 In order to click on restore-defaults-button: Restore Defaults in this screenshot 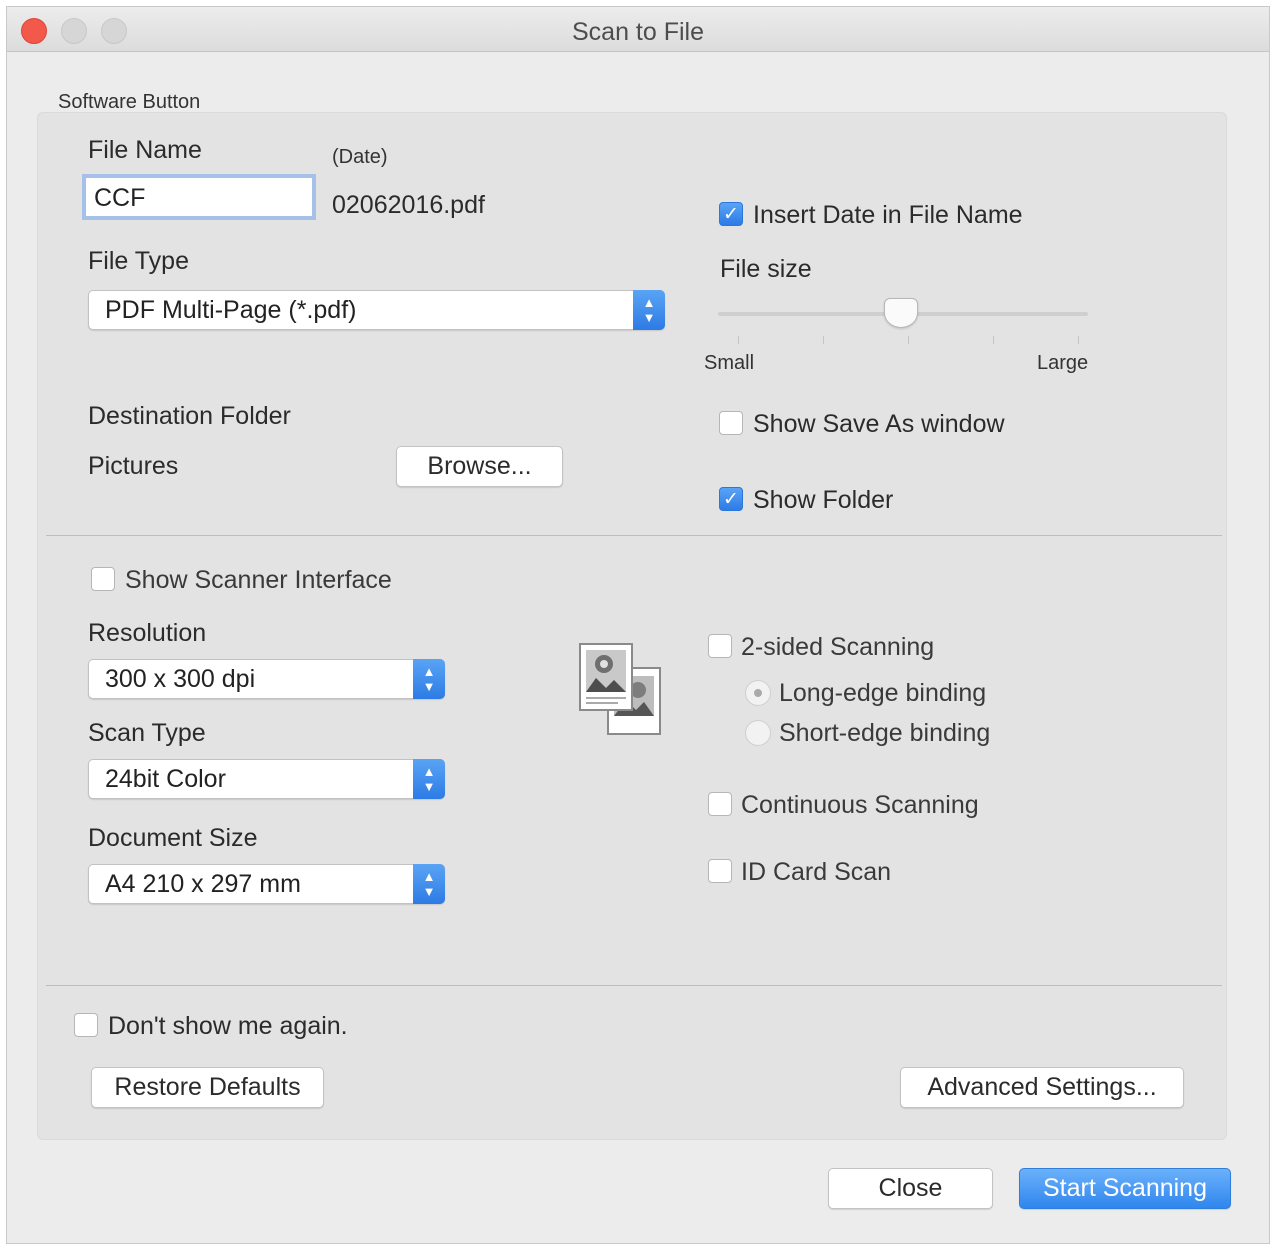, I will do `click(207, 1087)`.